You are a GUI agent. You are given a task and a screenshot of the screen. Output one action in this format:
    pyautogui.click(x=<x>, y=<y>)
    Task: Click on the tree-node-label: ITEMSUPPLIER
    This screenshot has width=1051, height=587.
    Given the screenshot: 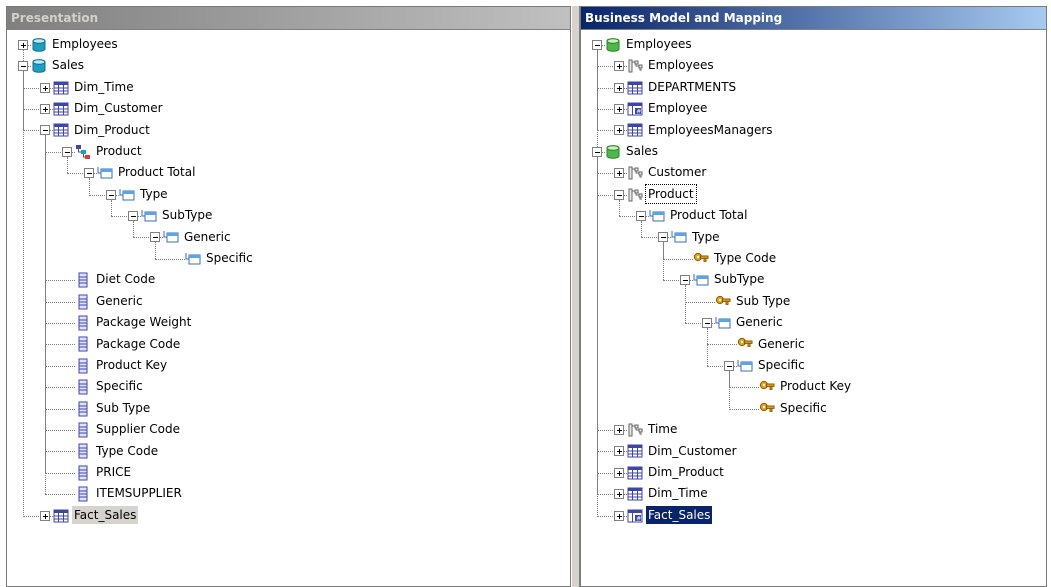 What is the action you would take?
    pyautogui.click(x=139, y=493)
    